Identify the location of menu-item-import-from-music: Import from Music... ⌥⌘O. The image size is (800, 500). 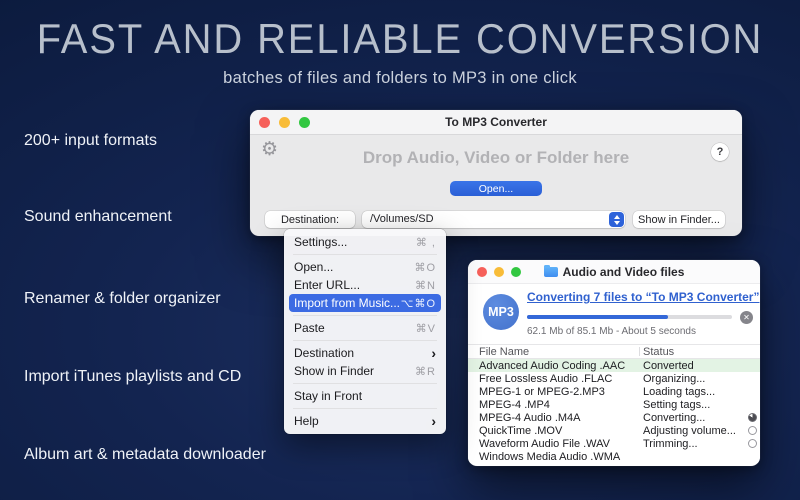
(365, 303).